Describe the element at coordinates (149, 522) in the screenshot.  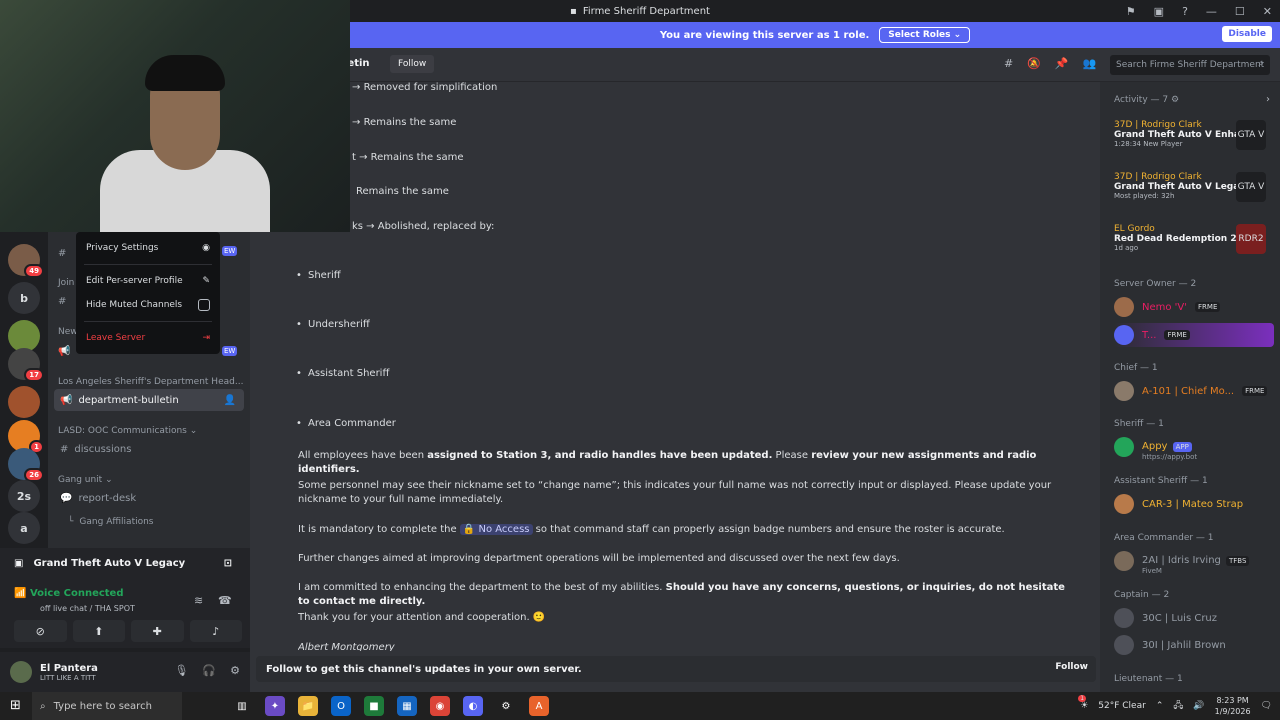
I see `thread-gang-affiliations: └ Gang Affiliations` at that location.